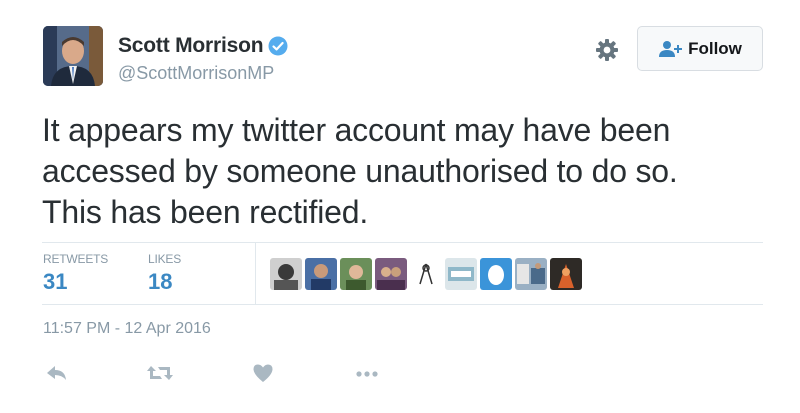  I want to click on user-name-row: Scott Morrison, so click(203, 46).